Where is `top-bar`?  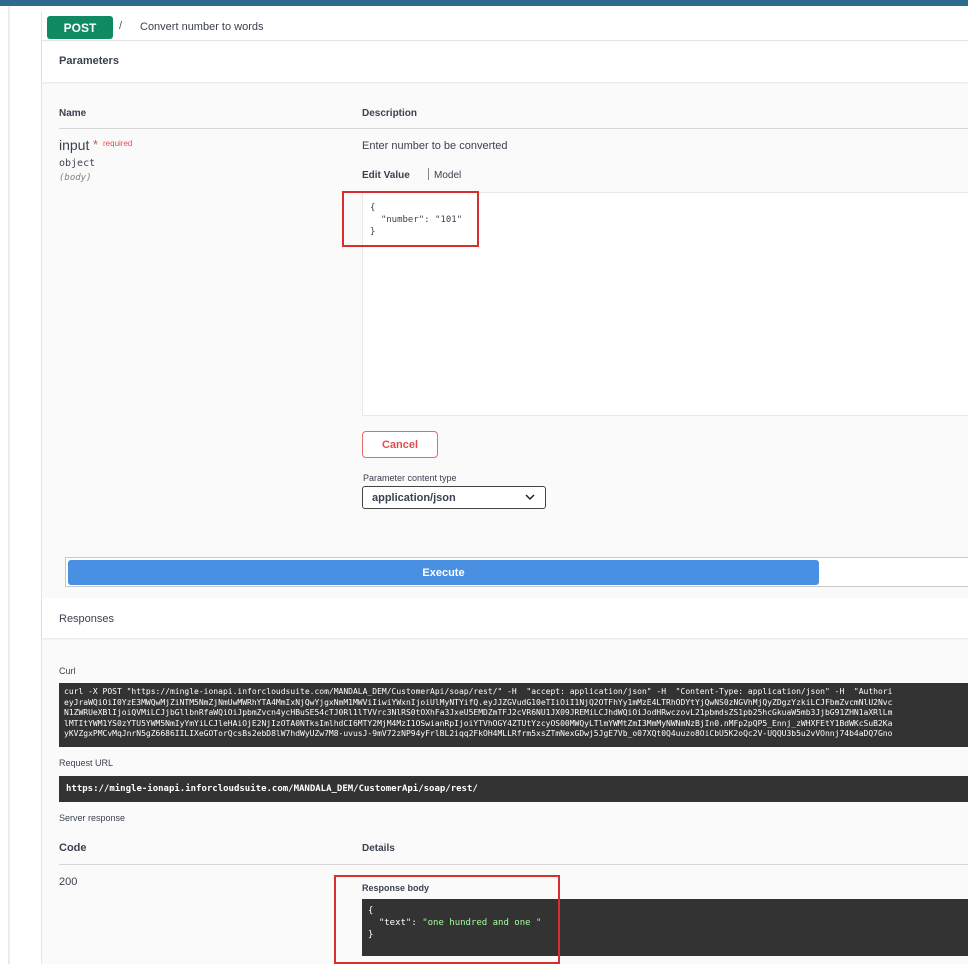 top-bar is located at coordinates (484, 3).